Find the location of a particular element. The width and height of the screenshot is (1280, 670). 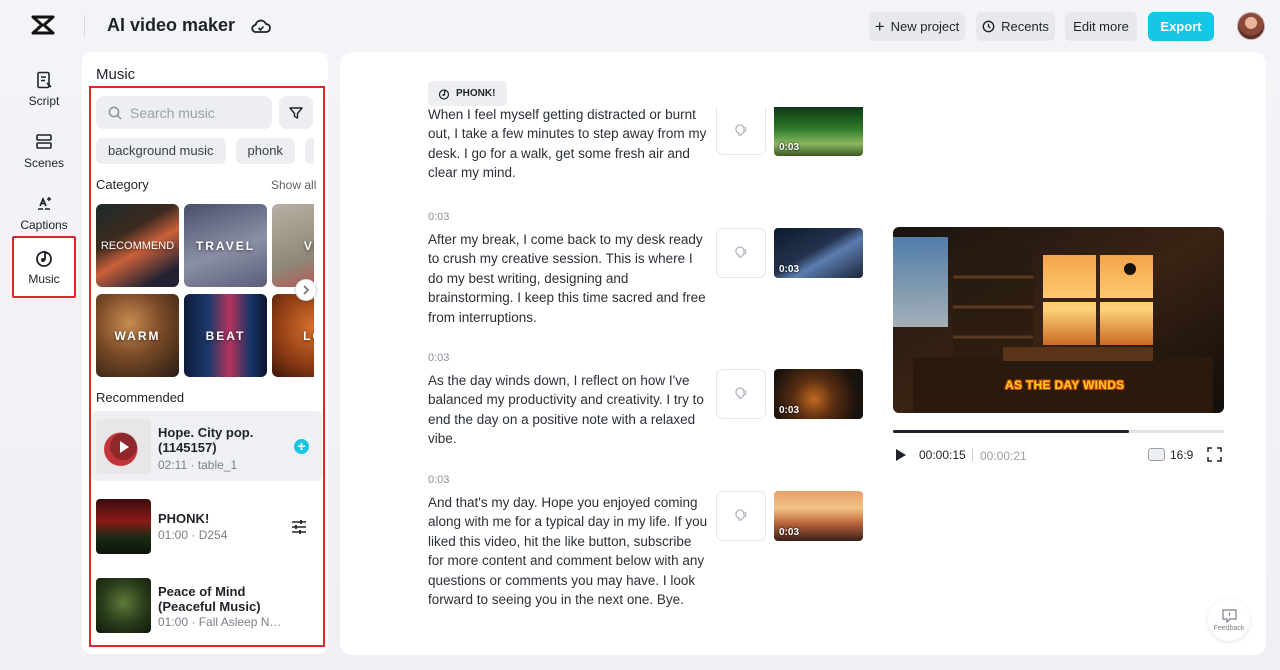

category-label: LO is located at coordinates (308, 335).